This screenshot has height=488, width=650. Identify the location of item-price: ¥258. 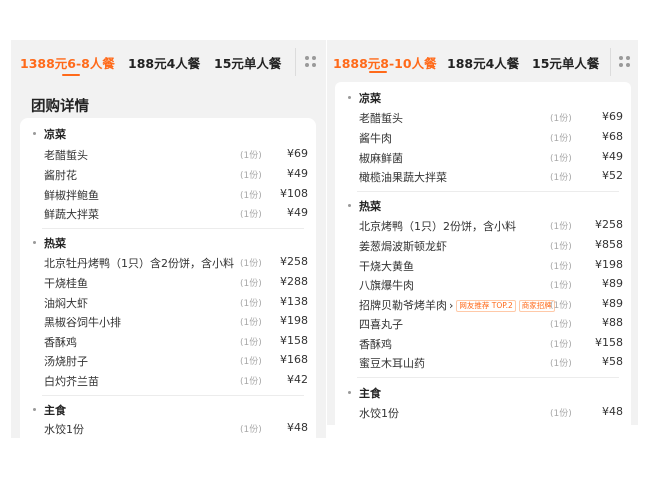
(609, 224).